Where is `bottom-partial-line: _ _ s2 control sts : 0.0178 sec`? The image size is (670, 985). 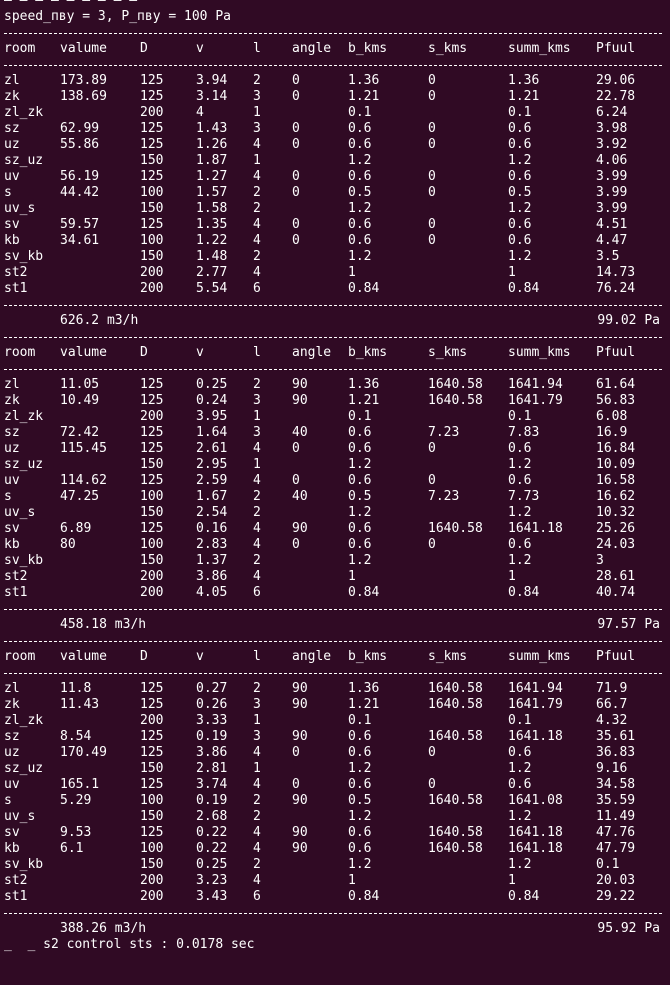 bottom-partial-line: _ _ s2 control sts : 0.0178 sec is located at coordinates (335, 945).